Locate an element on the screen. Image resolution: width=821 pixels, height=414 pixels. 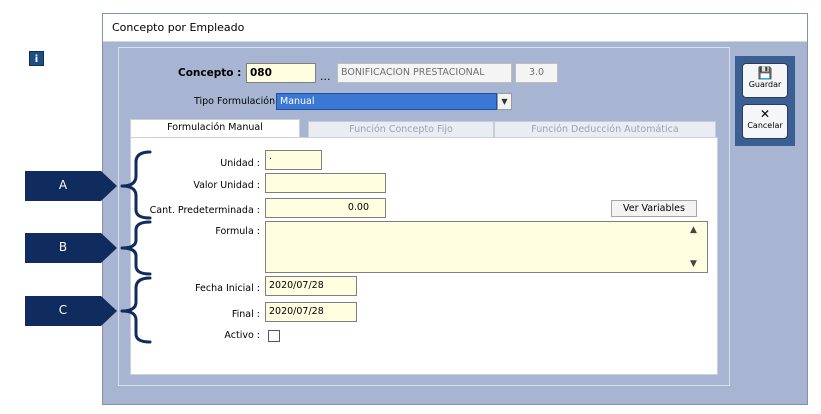
bracket-b is located at coordinates (136, 248).